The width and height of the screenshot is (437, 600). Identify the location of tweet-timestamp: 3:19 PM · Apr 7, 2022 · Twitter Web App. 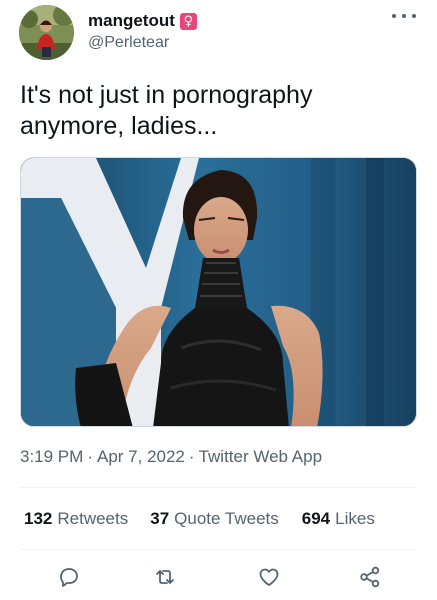
(171, 457).